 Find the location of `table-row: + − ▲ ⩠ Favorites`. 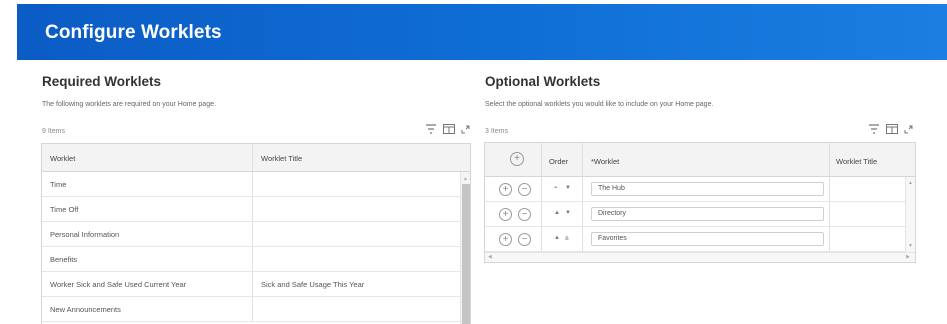

table-row: + − ▲ ⩠ Favorites is located at coordinates (695, 239).